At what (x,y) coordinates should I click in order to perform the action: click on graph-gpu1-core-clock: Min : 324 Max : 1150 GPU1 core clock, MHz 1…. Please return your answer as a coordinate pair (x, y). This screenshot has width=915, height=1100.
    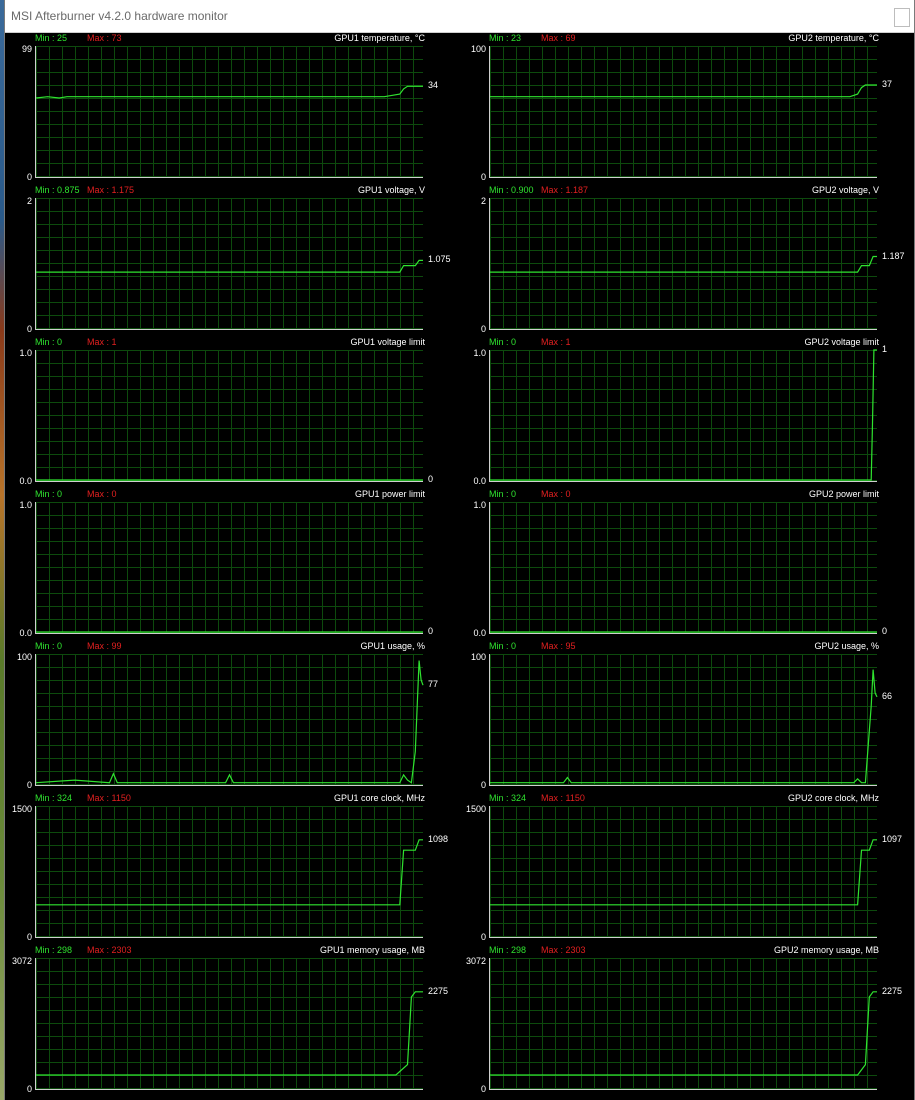
    Looking at the image, I should click on (232, 868).